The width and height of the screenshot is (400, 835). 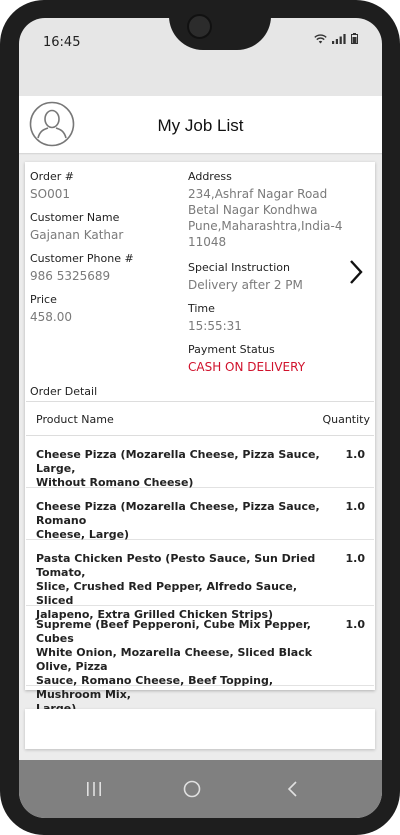 I want to click on special-instruction: Delivery after 2 PM, so click(x=245, y=285).